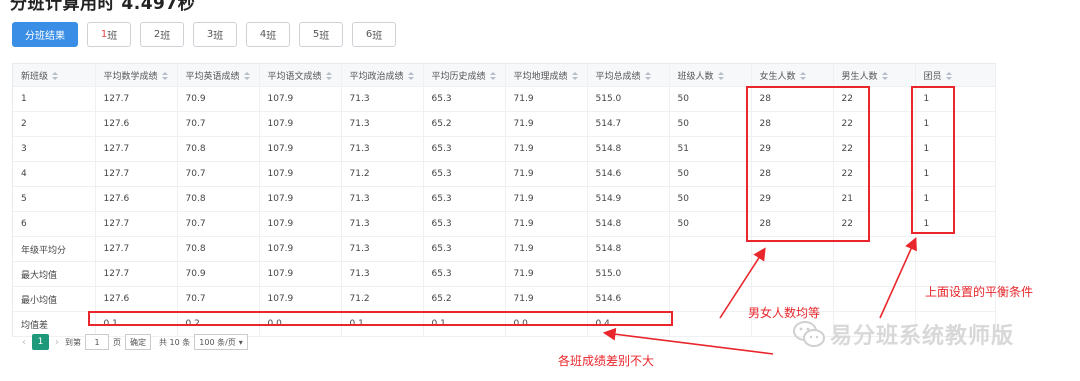 The height and width of the screenshot is (381, 1080). What do you see at coordinates (809, 334) in the screenshot?
I see `wechat-icon` at bounding box center [809, 334].